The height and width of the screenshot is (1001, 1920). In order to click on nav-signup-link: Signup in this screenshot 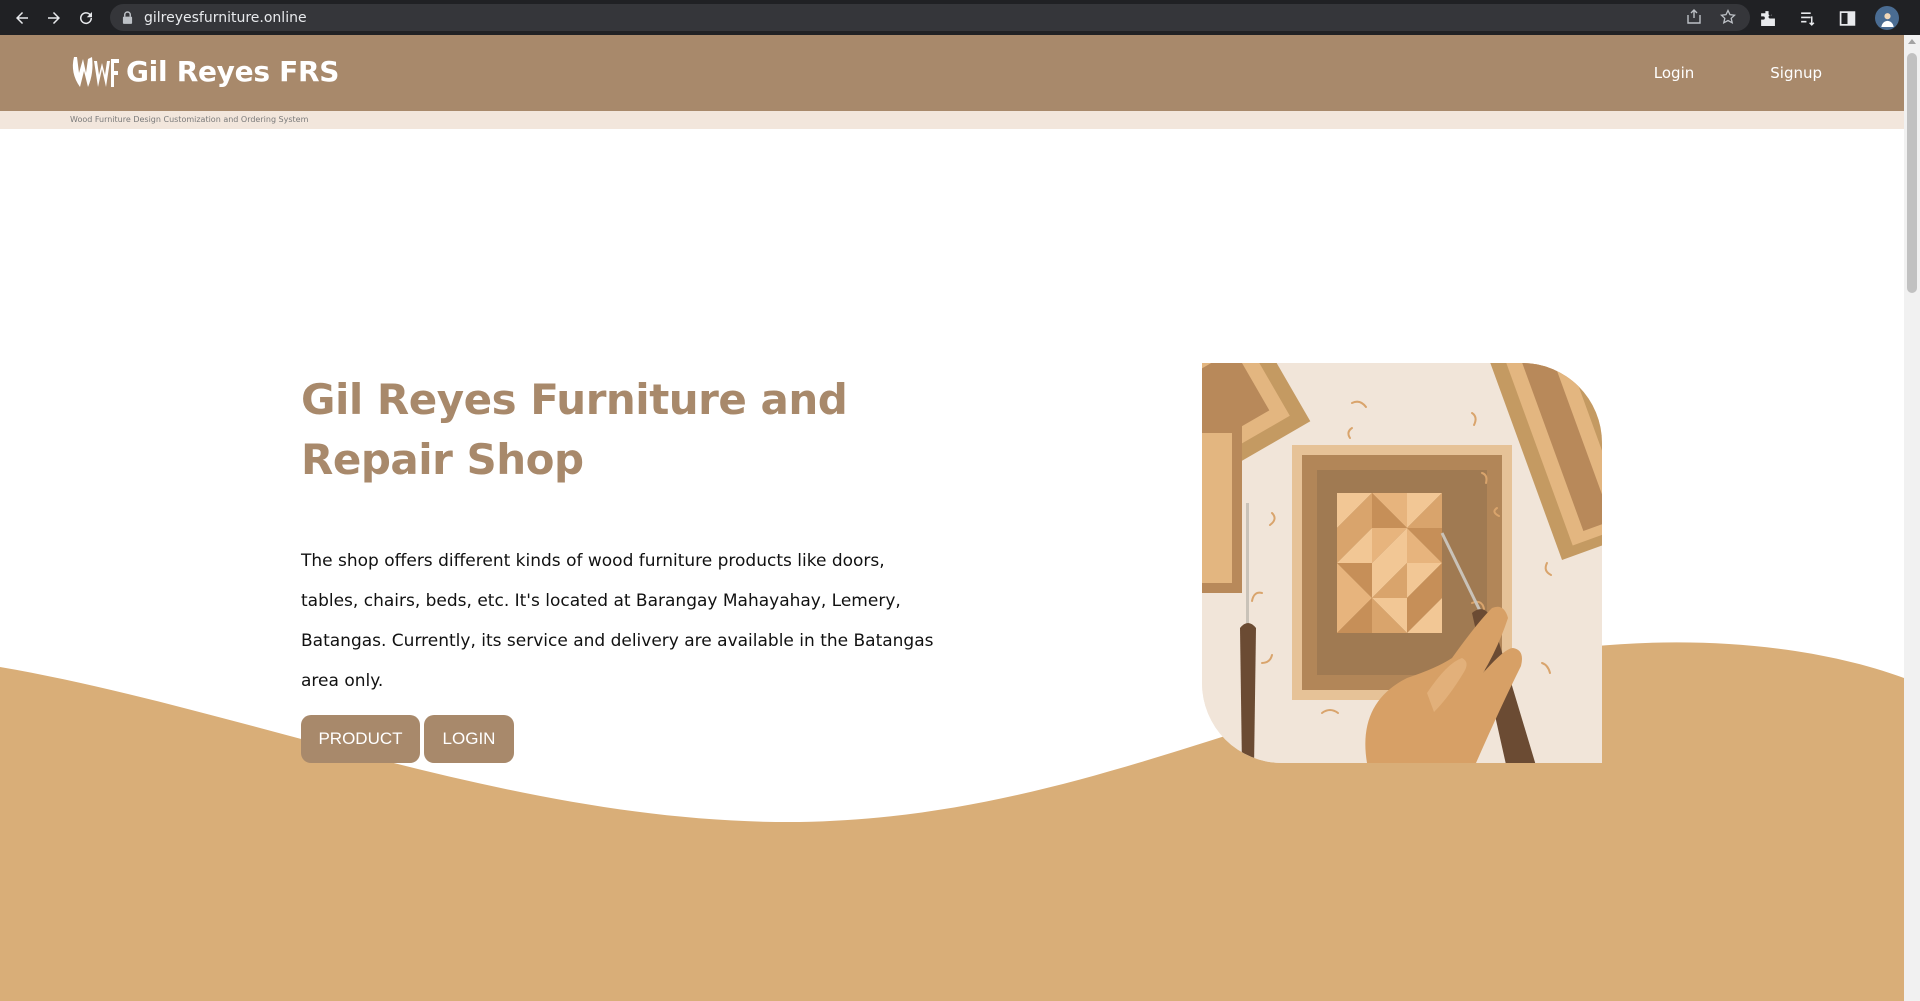, I will do `click(1796, 73)`.